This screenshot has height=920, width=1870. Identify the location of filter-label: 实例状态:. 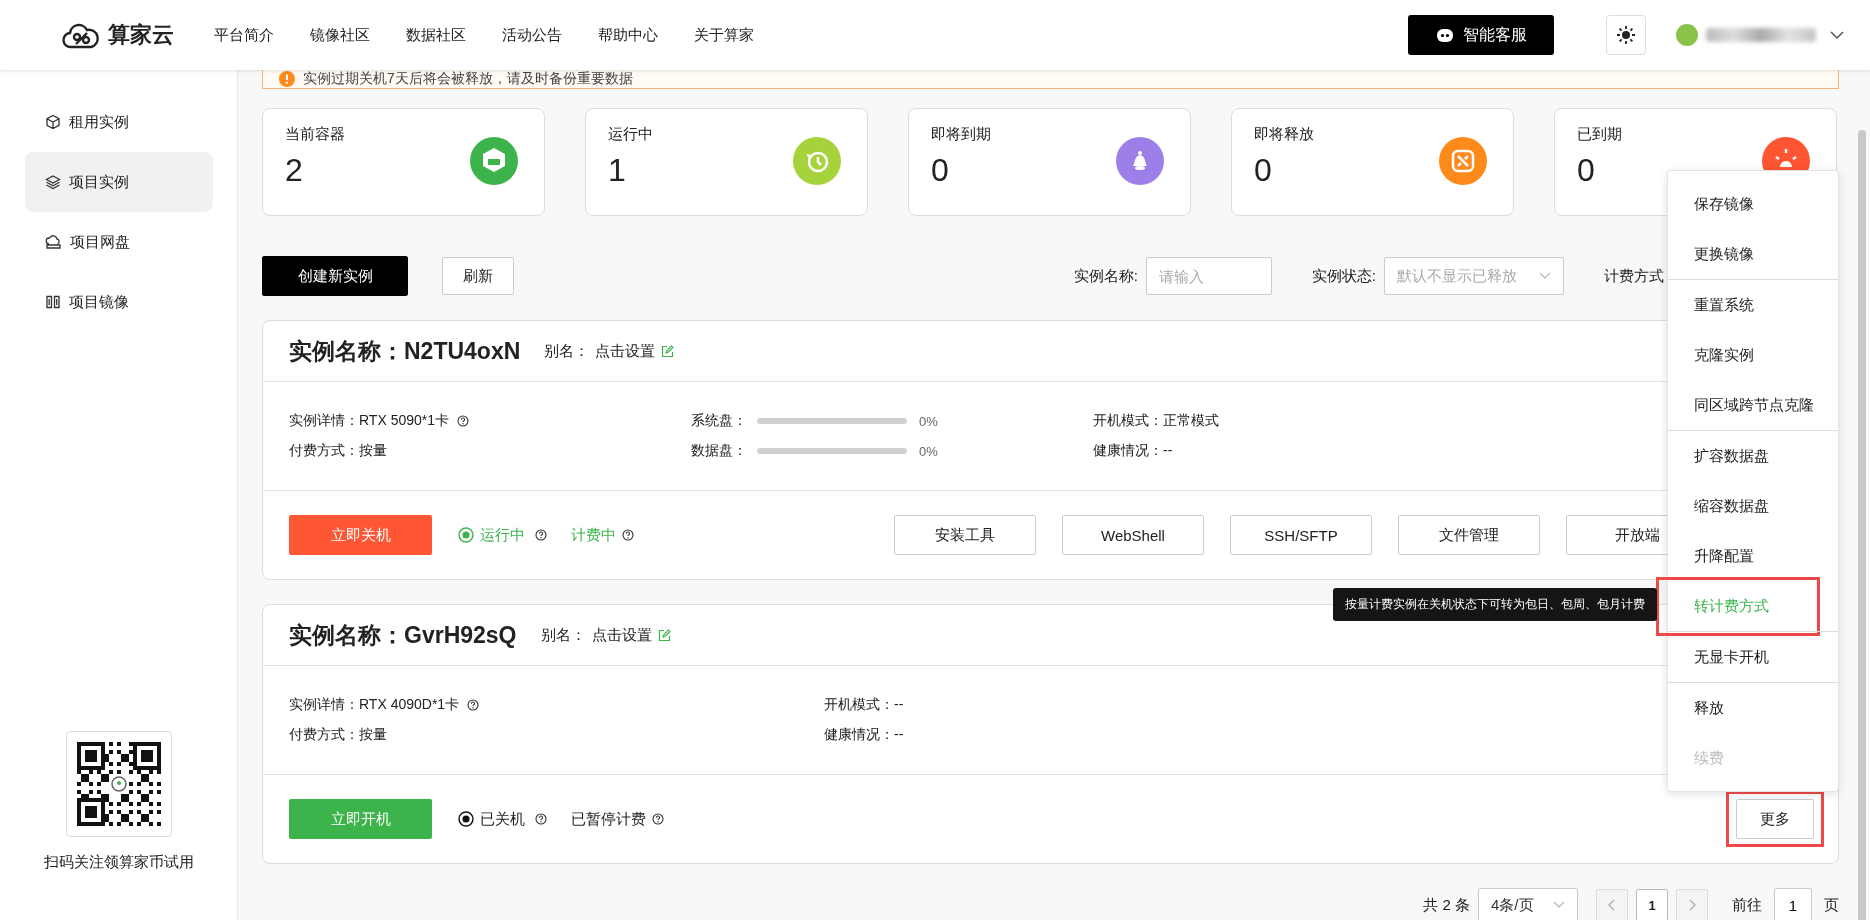
(1343, 276).